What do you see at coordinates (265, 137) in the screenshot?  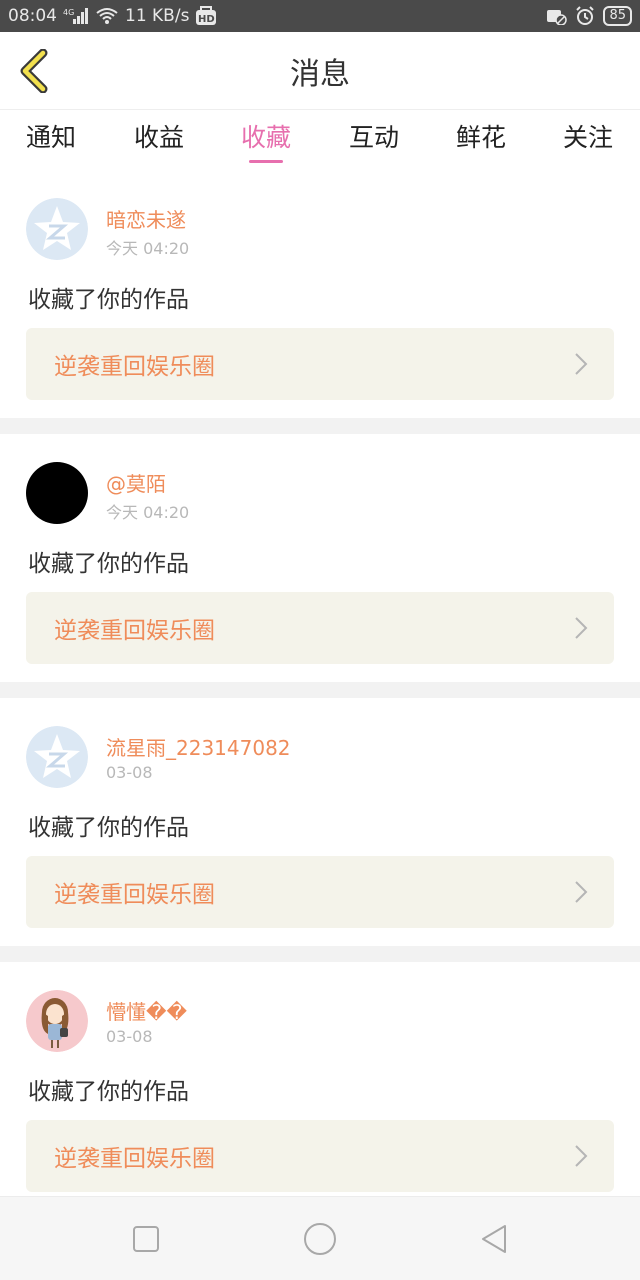 I see `tab-label: 收藏` at bounding box center [265, 137].